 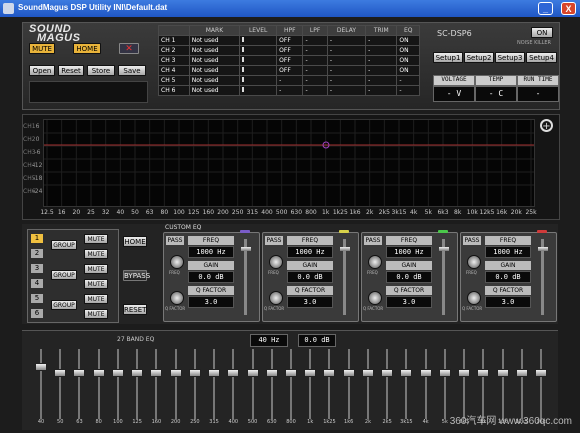 What do you see at coordinates (289, 80) in the screenshot?
I see `channel-row: CH 5 Not used - - - - -` at bounding box center [289, 80].